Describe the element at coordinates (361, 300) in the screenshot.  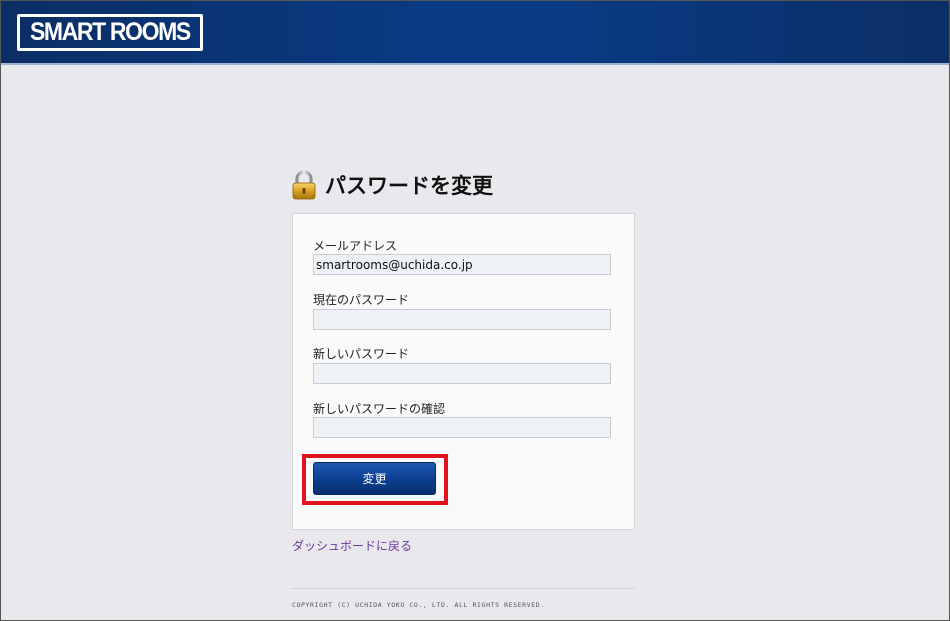
I see `current-password-label: 現在のパスワード` at that location.